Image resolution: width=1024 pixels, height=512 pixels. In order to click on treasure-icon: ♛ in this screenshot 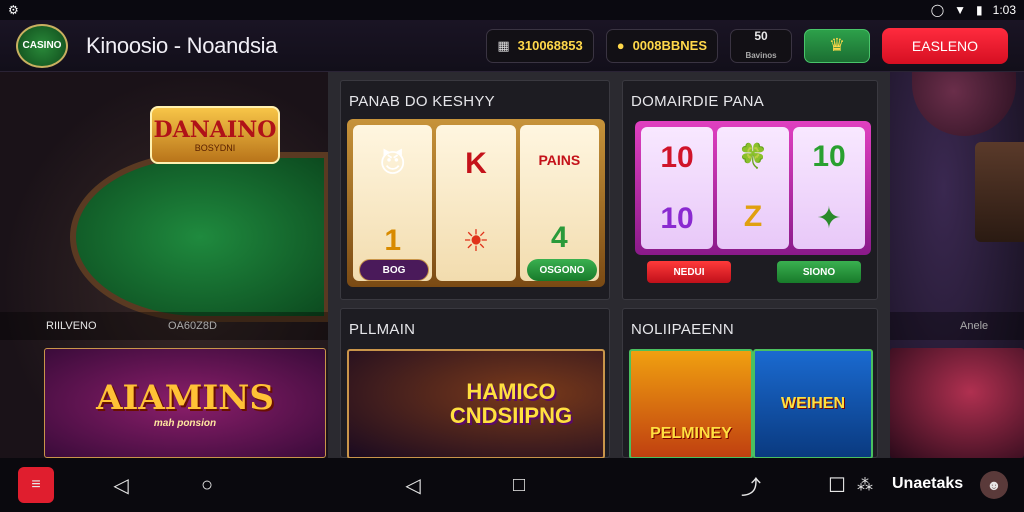, I will do `click(837, 45)`.